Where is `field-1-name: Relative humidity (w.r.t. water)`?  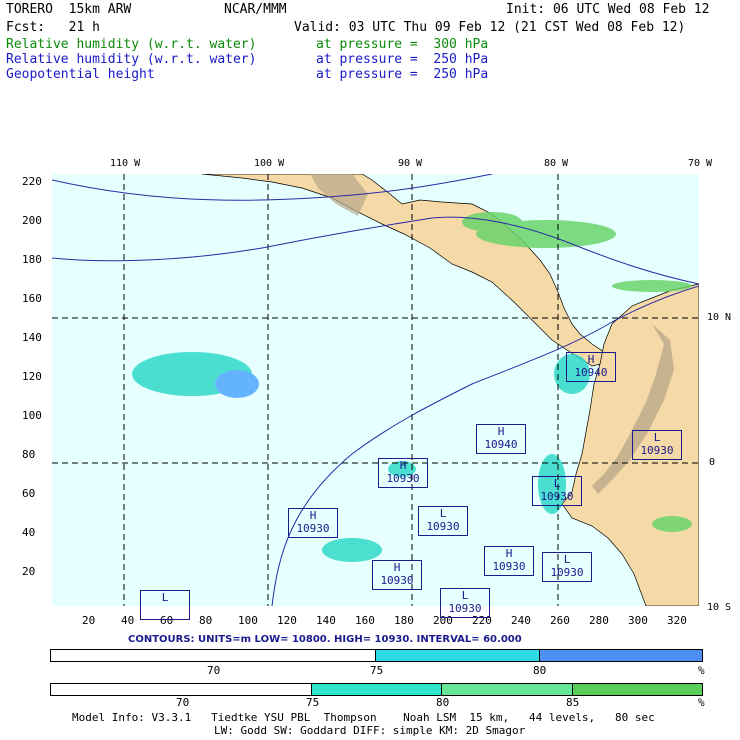
field-1-name: Relative humidity (w.r.t. water) is located at coordinates (131, 44).